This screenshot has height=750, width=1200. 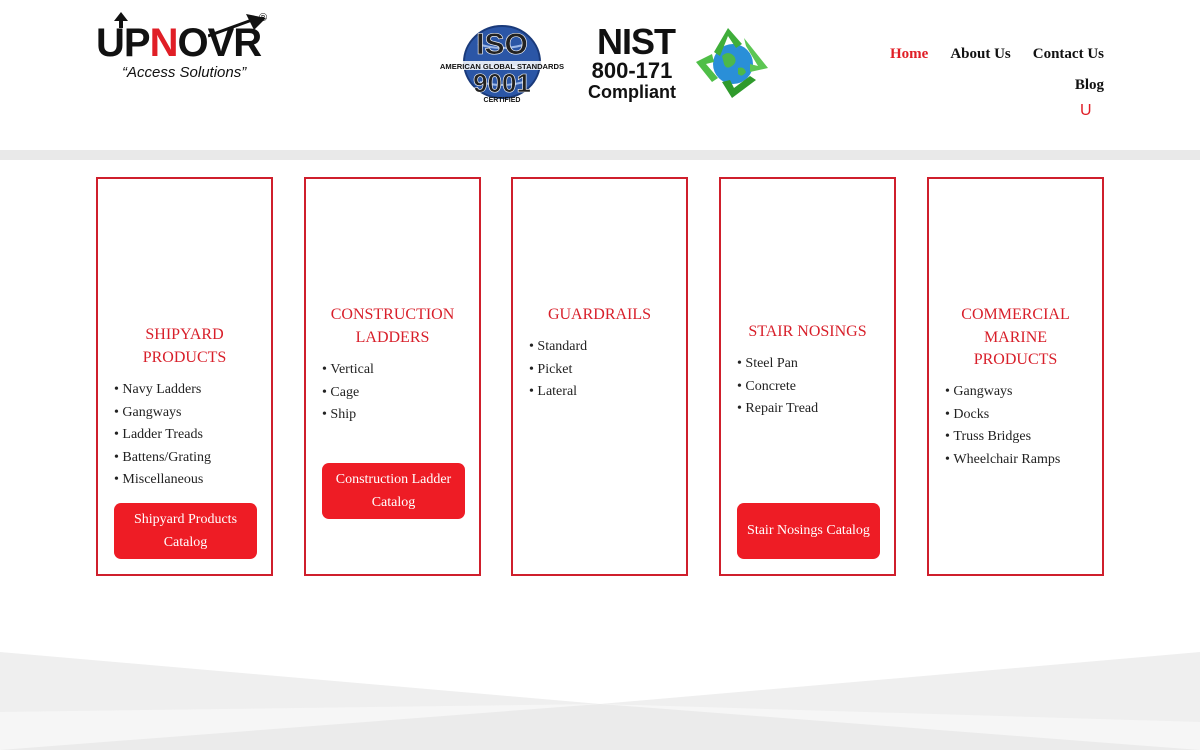 What do you see at coordinates (1086, 111) in the screenshot?
I see `nav-toggle-icon: U` at bounding box center [1086, 111].